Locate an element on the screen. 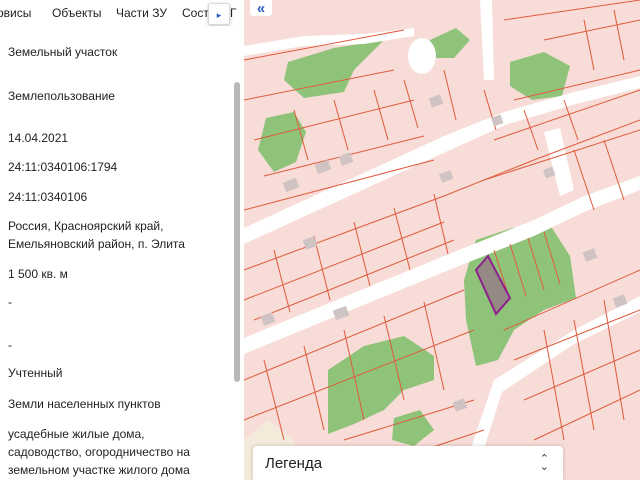  double-chevron-left-icon: « is located at coordinates (261, 8).